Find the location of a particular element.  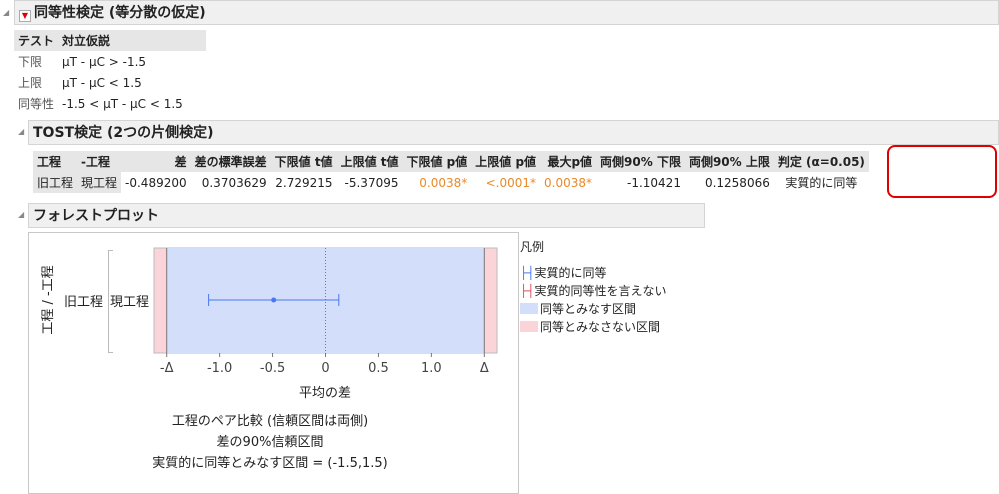

caption: 実質的に同等とみなす区間 = (-1.5,1.5) is located at coordinates (270, 463).